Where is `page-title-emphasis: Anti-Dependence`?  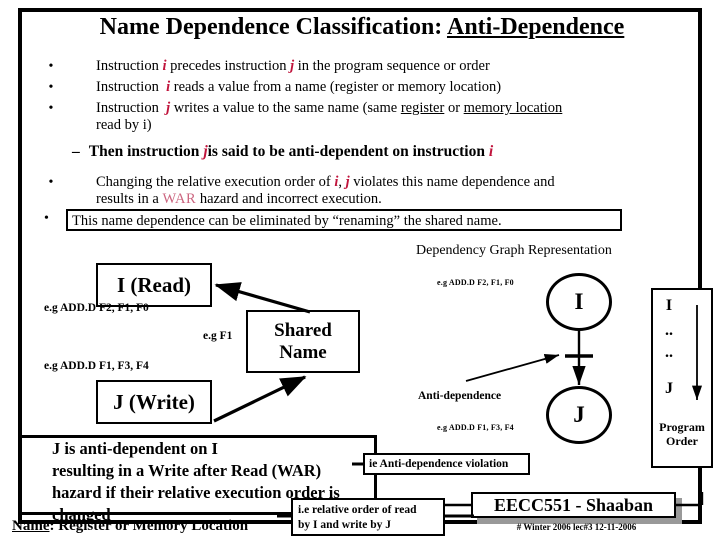 page-title-emphasis: Anti-Dependence is located at coordinates (535, 27).